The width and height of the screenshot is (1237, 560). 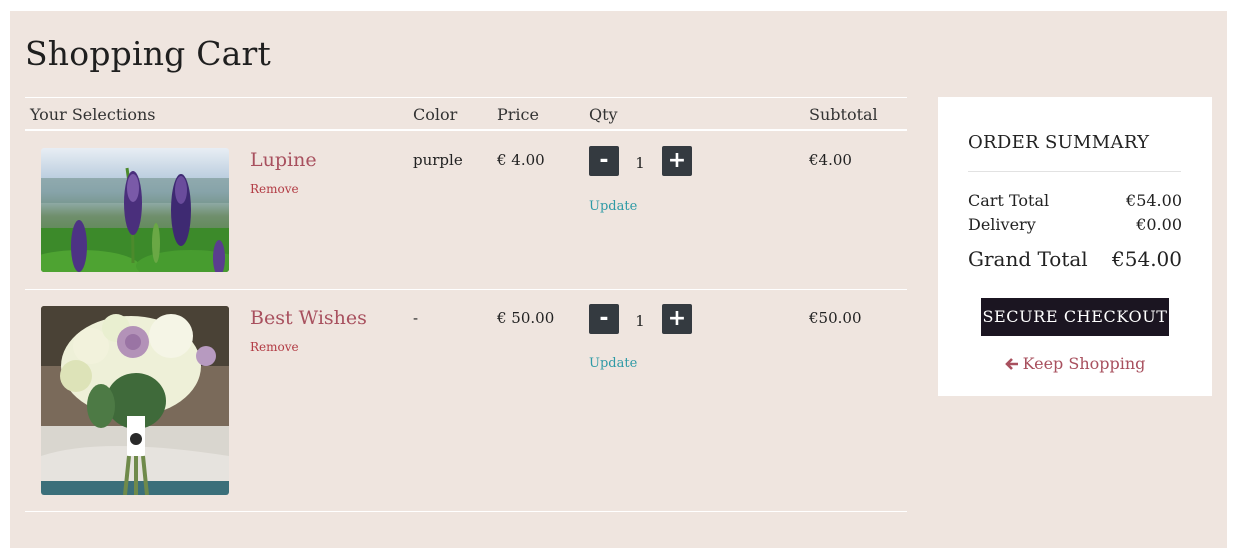 I want to click on cart-total-value: €54.00, so click(x=1154, y=200).